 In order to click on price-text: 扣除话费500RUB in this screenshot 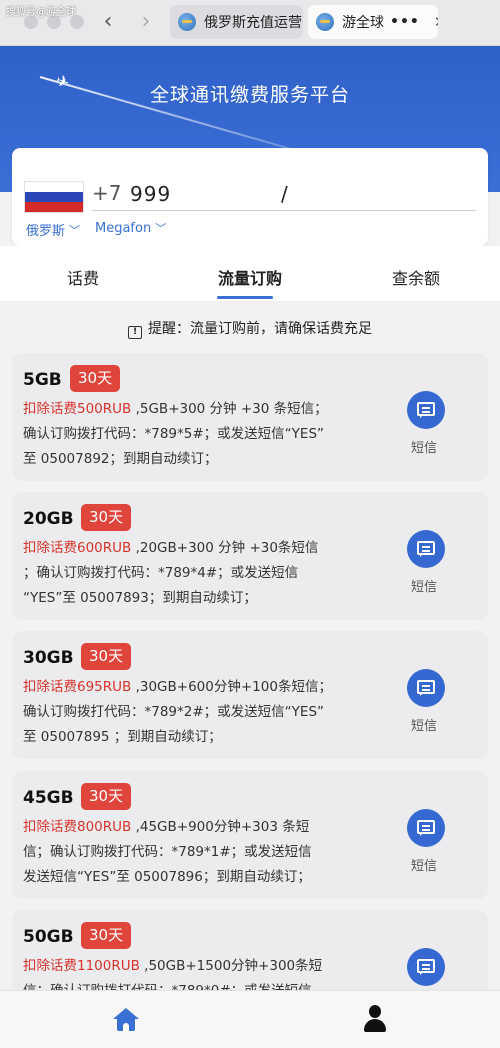, I will do `click(77, 409)`.